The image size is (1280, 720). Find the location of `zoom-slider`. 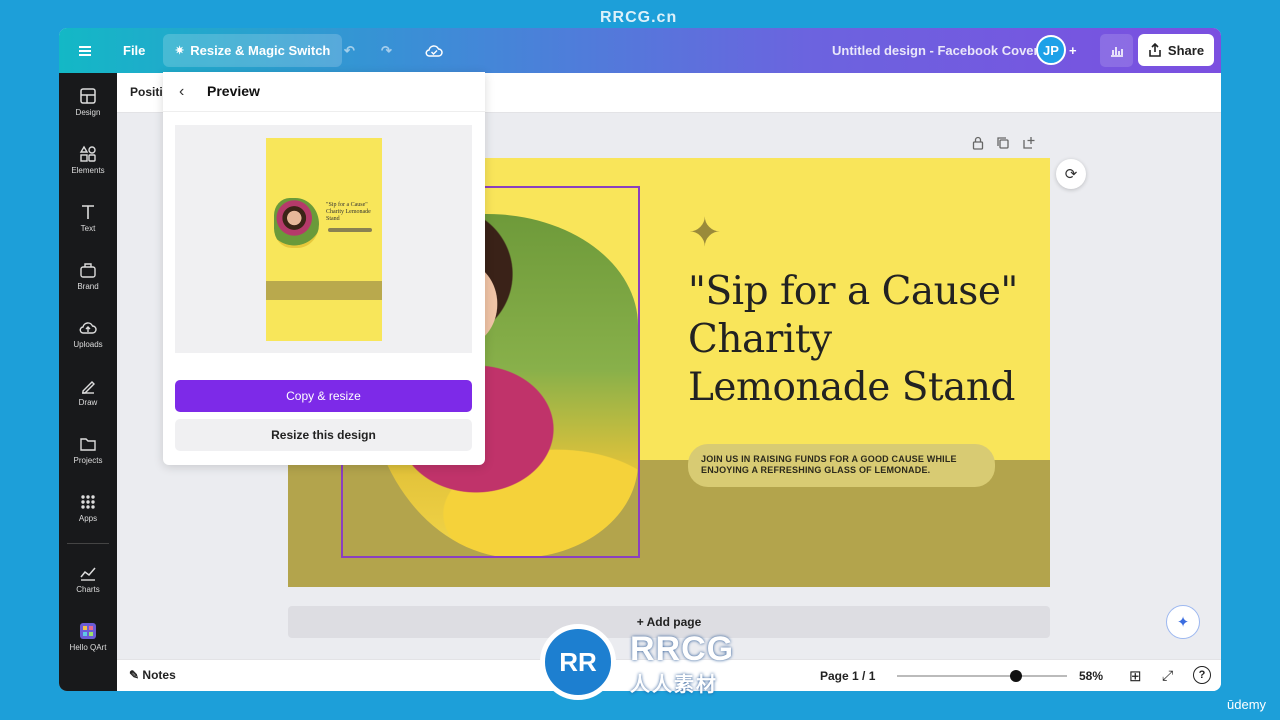

zoom-slider is located at coordinates (982, 676).